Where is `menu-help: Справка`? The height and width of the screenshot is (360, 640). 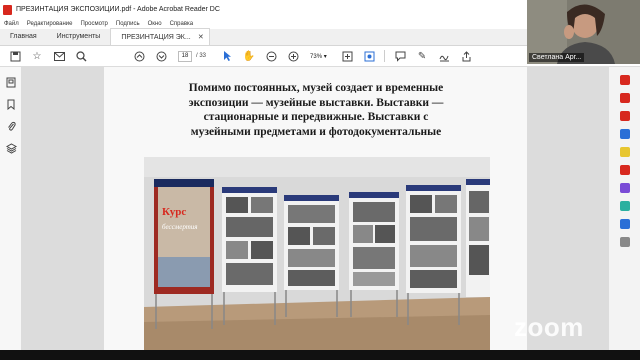 menu-help: Справка is located at coordinates (182, 24).